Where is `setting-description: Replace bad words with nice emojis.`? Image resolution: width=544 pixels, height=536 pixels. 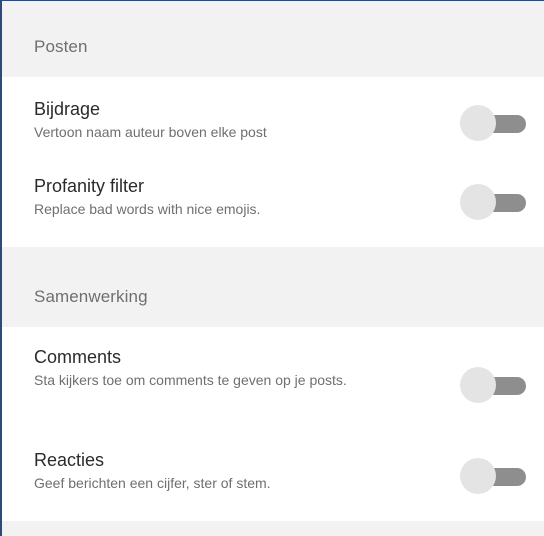
setting-description: Replace bad words with nice emojis. is located at coordinates (147, 209).